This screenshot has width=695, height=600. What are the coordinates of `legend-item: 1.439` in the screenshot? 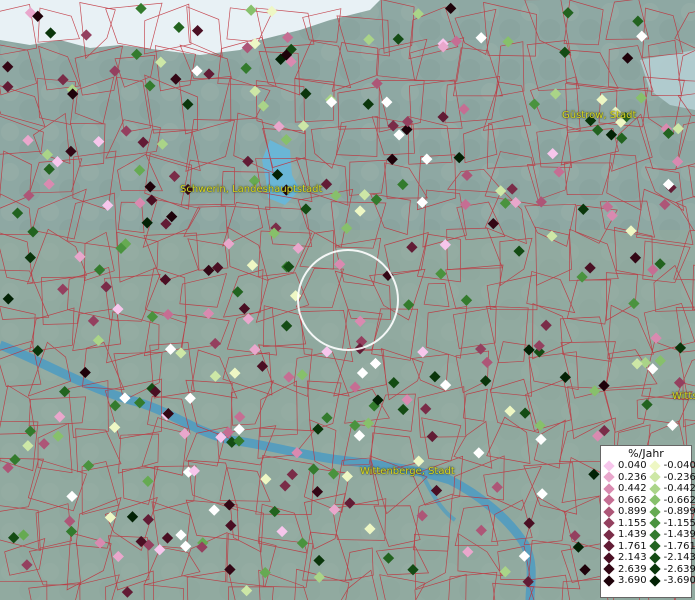 It's located at (624, 535).